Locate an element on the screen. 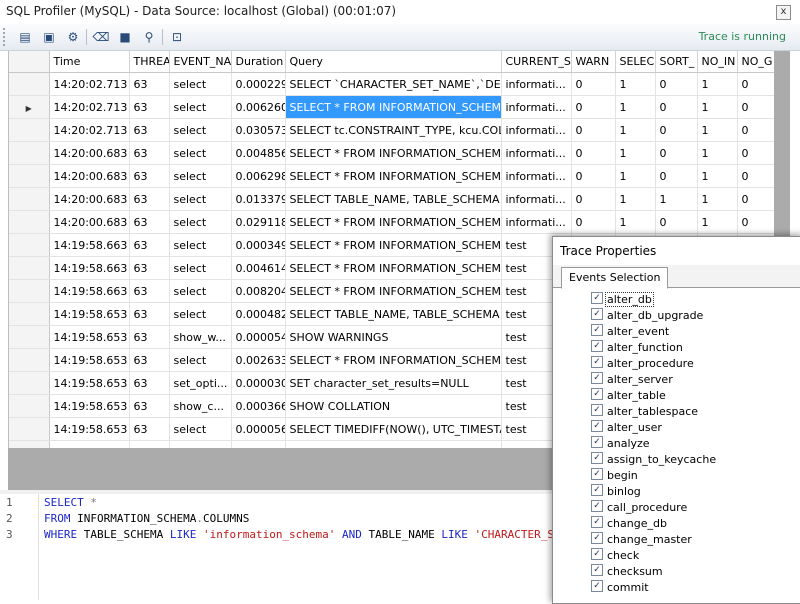 Image resolution: width=800 pixels, height=604 pixels. cell-query: SHOW VARIABLES is located at coordinates (393, 444).